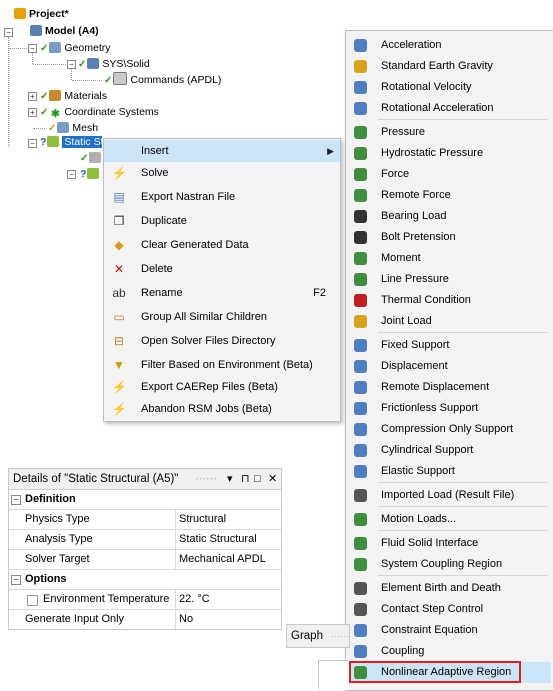 This screenshot has width=553, height=691. What do you see at coordinates (111, 112) in the screenshot?
I see `tree-coordinate-systems-label: Coordinate Systems` at bounding box center [111, 112].